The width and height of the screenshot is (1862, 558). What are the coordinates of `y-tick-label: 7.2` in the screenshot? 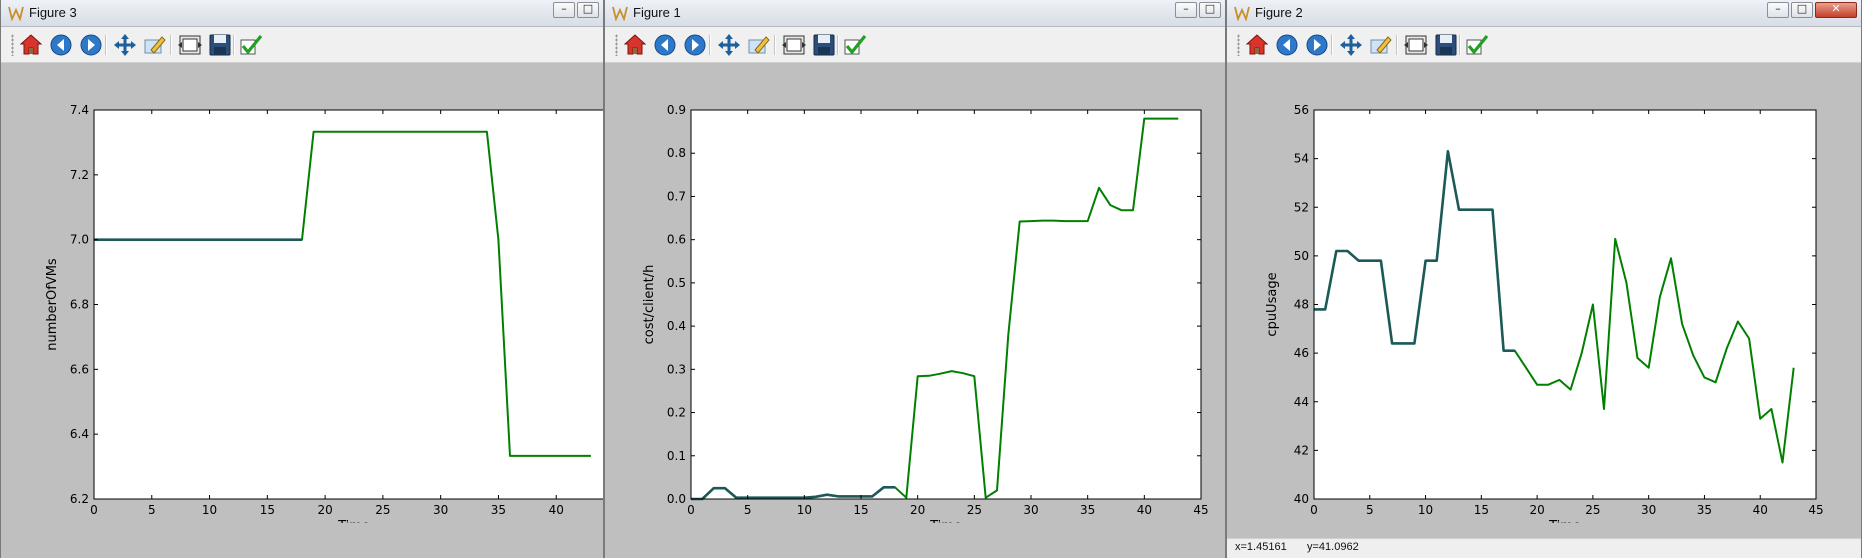 It's located at (79, 175).